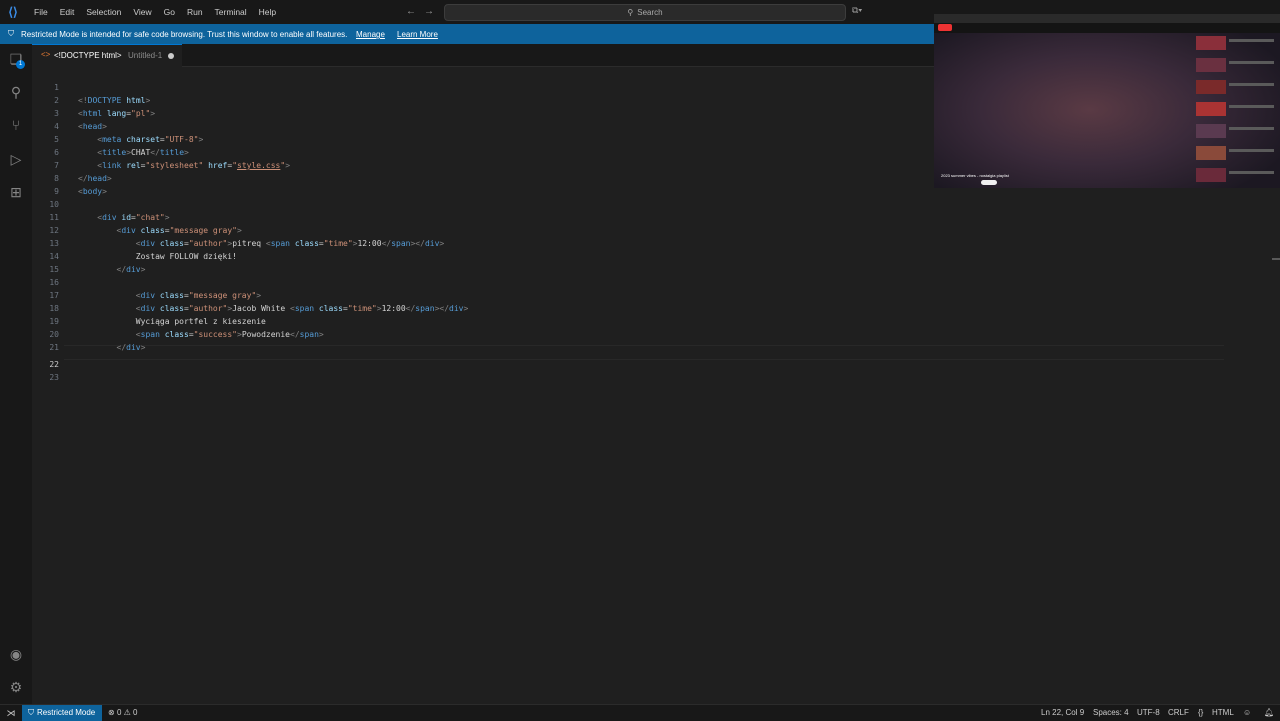  Describe the element at coordinates (370, 34) in the screenshot. I see `manage-link: Manage` at that location.